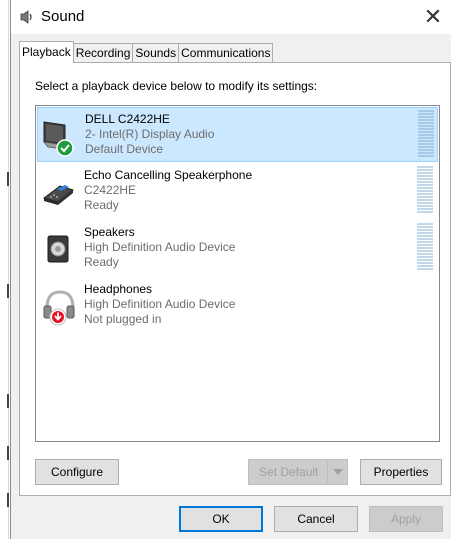 The height and width of the screenshot is (539, 451). Describe the element at coordinates (58, 249) in the screenshot. I see `speaker-icon` at that location.